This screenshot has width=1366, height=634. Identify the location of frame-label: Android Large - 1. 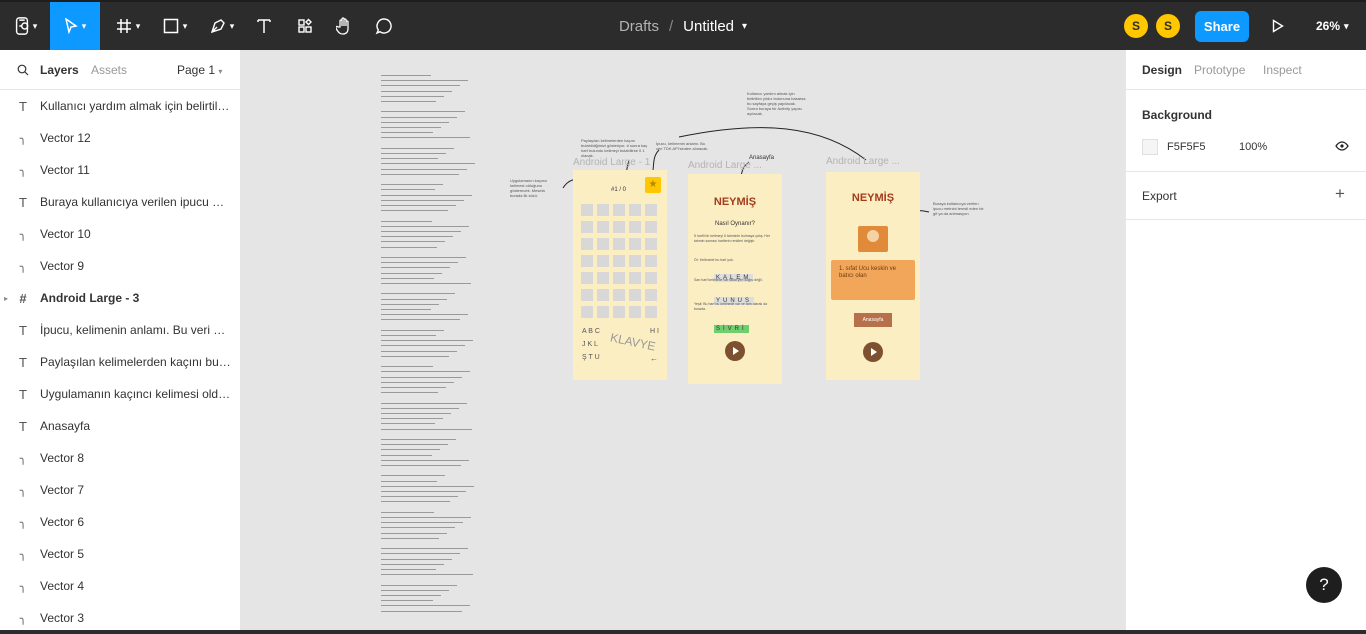
(611, 162).